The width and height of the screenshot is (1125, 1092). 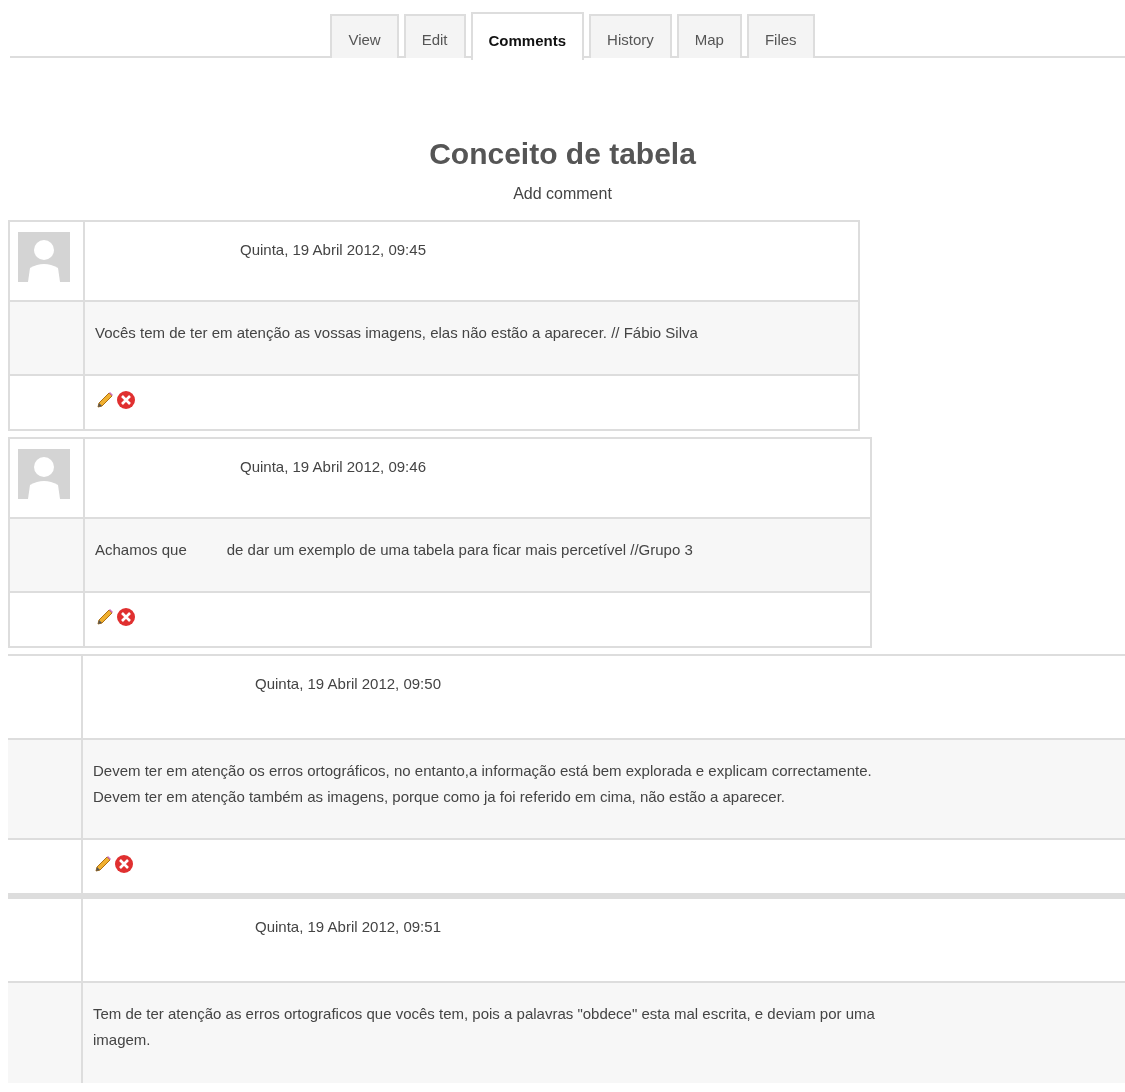 What do you see at coordinates (562, 194) in the screenshot?
I see `add-comment-link: Add comment` at bounding box center [562, 194].